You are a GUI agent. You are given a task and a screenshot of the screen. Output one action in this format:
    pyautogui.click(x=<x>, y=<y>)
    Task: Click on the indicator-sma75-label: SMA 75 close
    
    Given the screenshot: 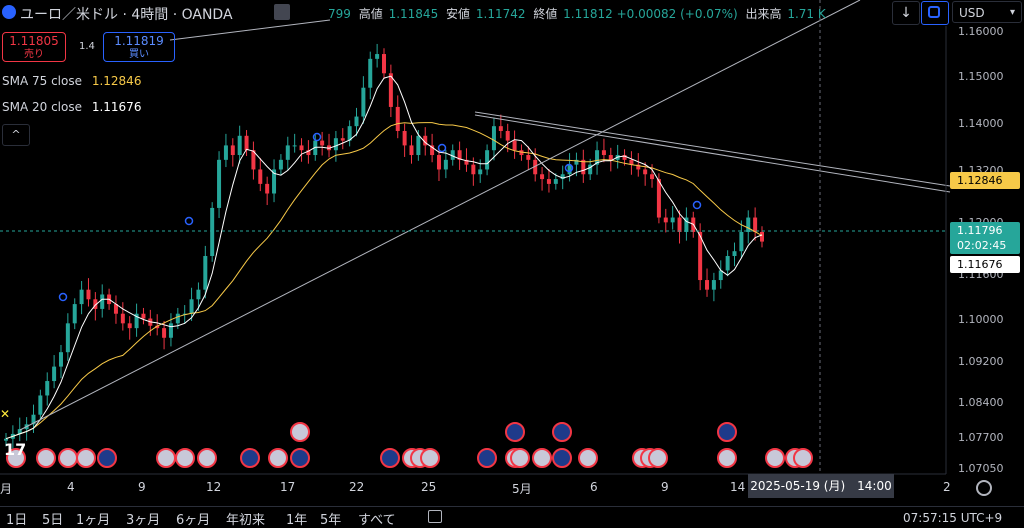 What is the action you would take?
    pyautogui.click(x=42, y=81)
    